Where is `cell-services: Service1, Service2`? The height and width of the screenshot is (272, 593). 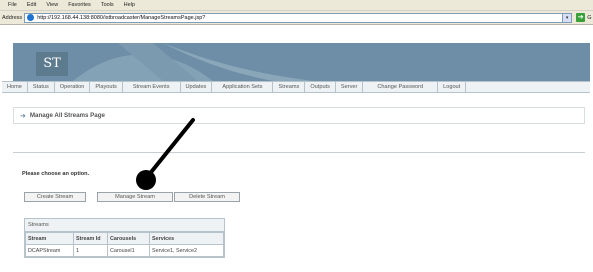 cell-services: Service1, Service2 is located at coordinates (186, 250).